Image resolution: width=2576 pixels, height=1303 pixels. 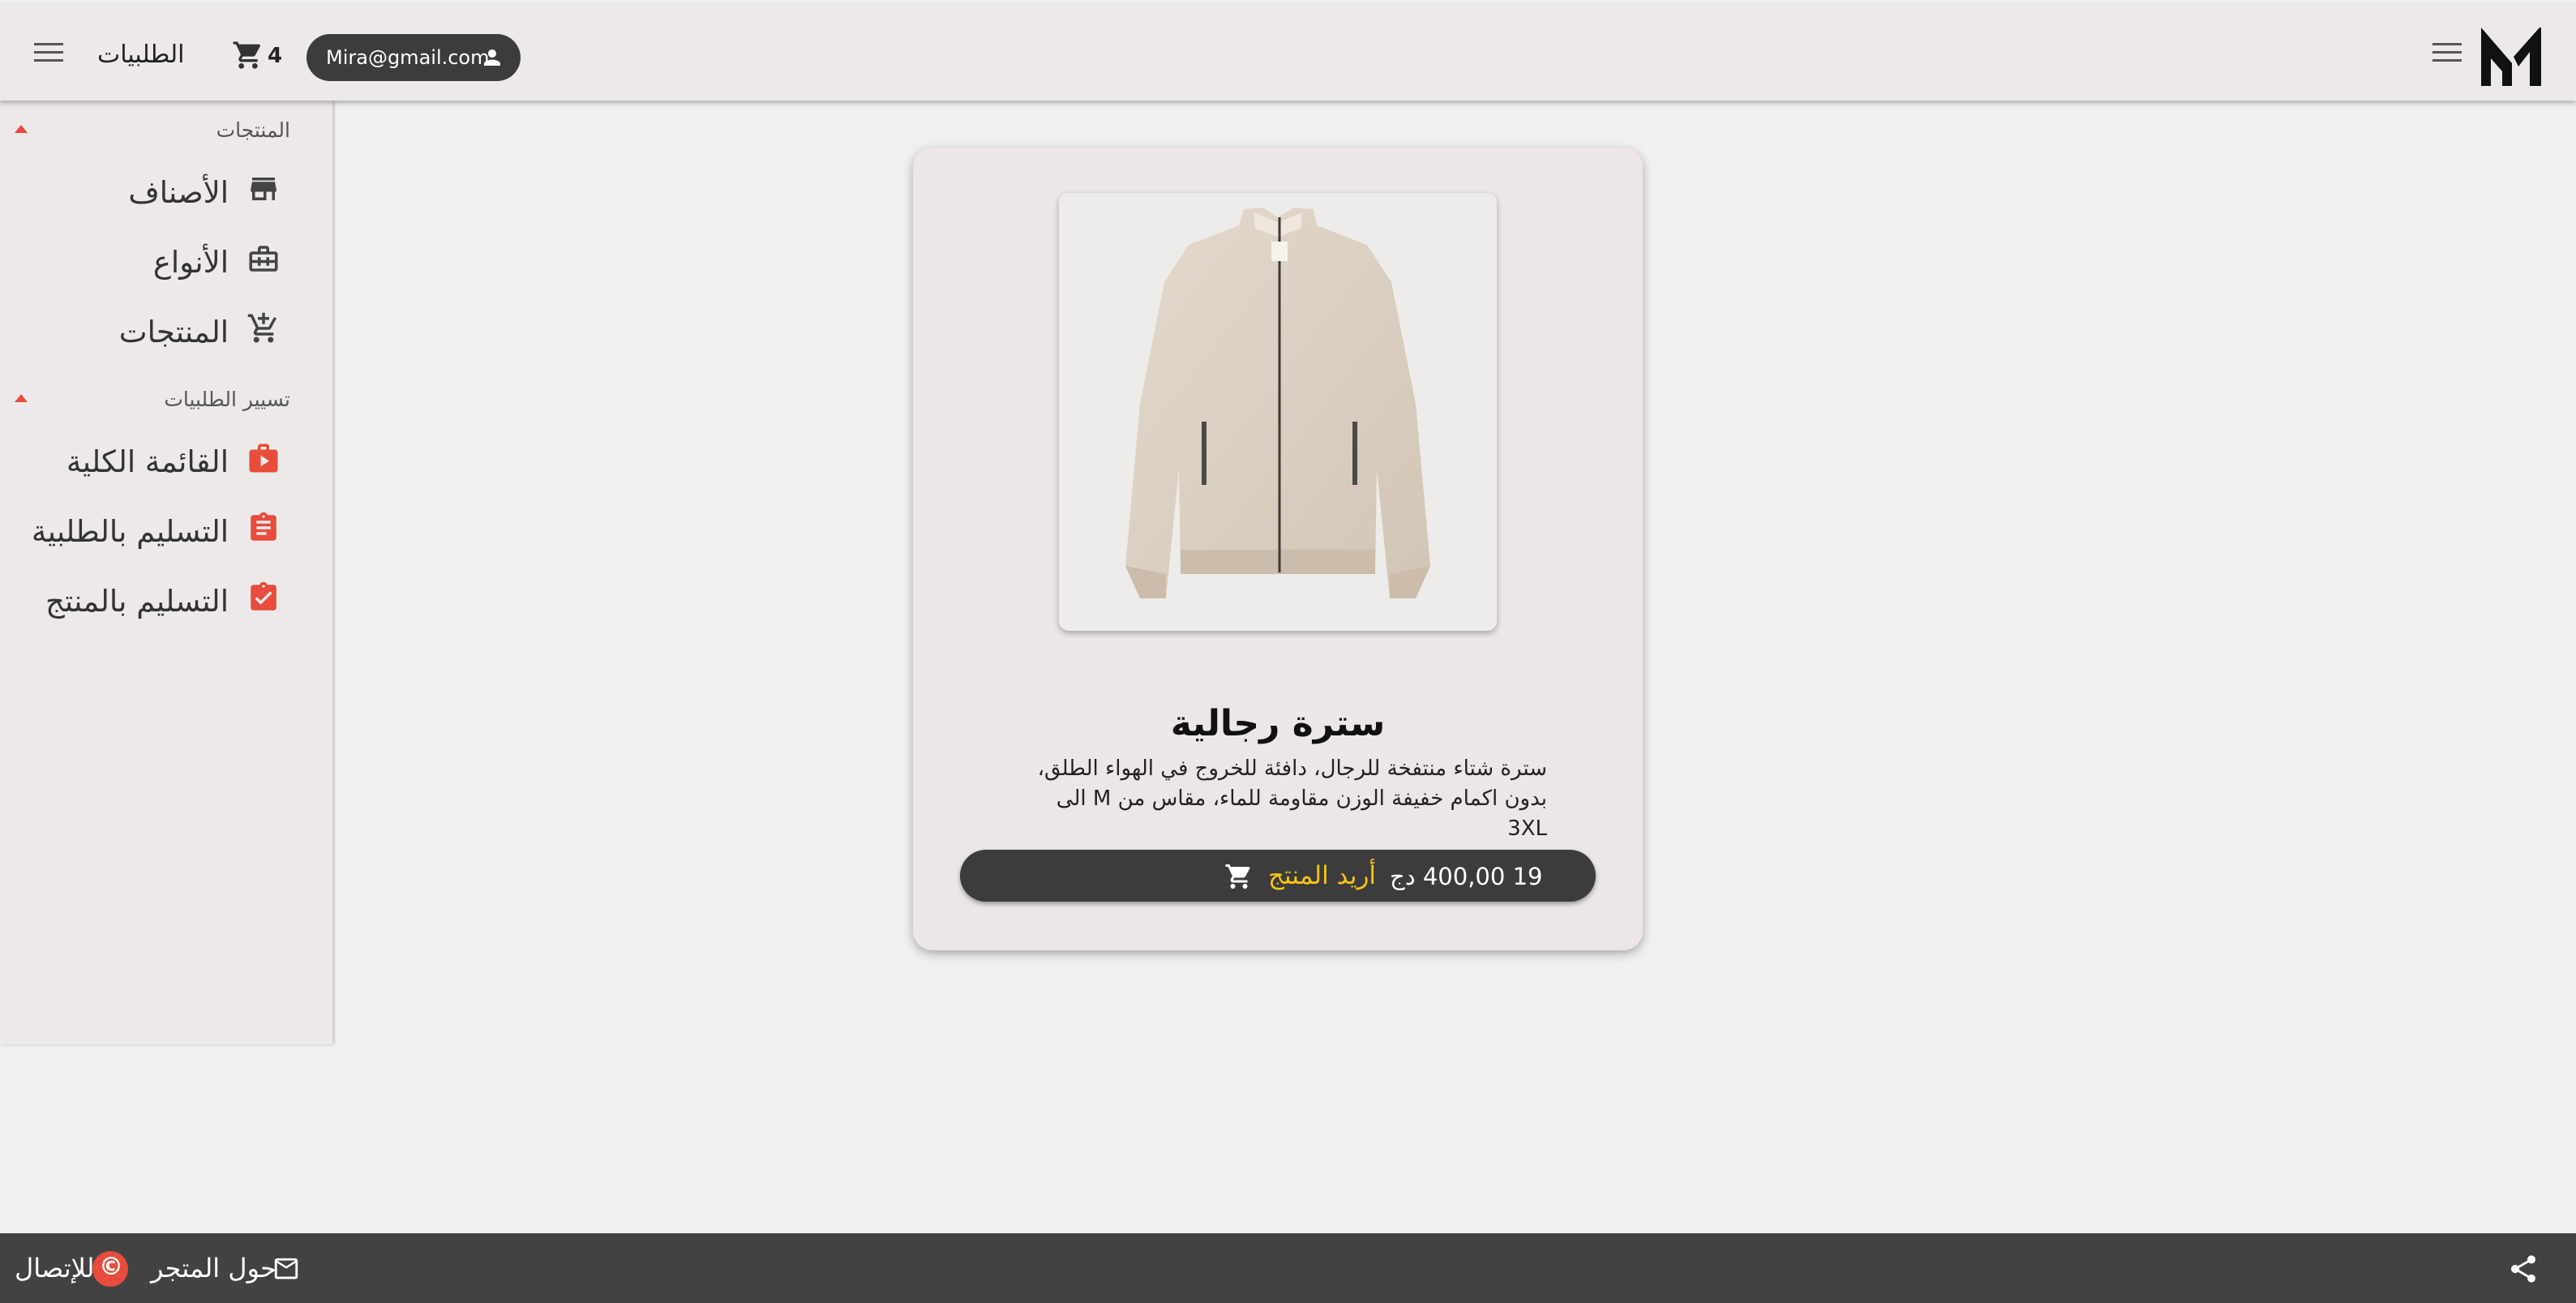 What do you see at coordinates (253, 130) in the screenshot?
I see `sidebar-section-products: المنتجات` at bounding box center [253, 130].